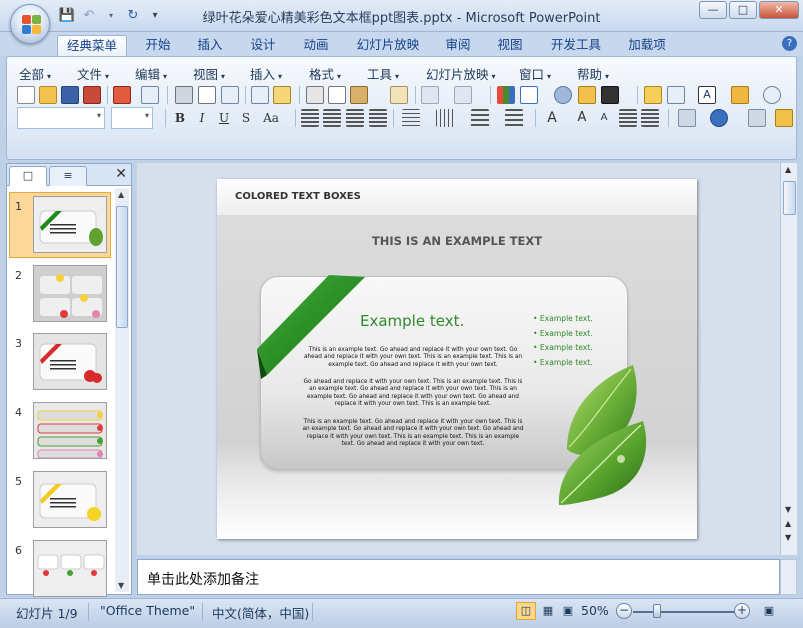 The width and height of the screenshot is (803, 628). Describe the element at coordinates (713, 10) in the screenshot. I see `minimize-button: —` at that location.